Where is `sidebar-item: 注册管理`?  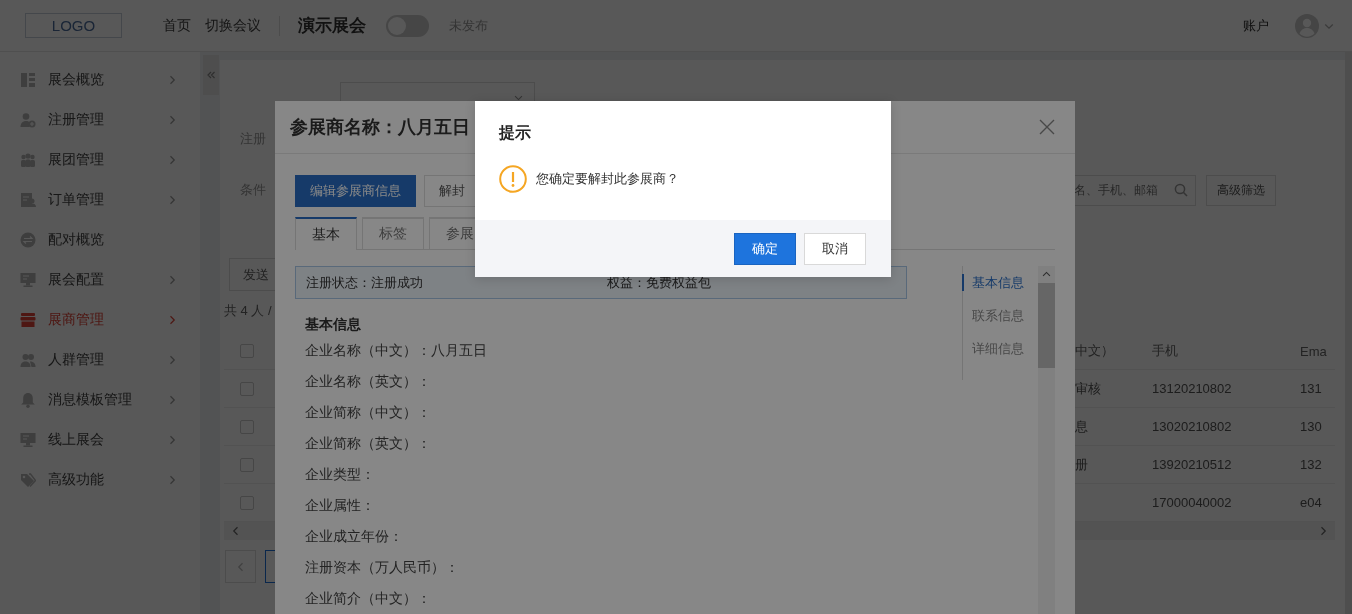 sidebar-item: 注册管理 is located at coordinates (100, 120).